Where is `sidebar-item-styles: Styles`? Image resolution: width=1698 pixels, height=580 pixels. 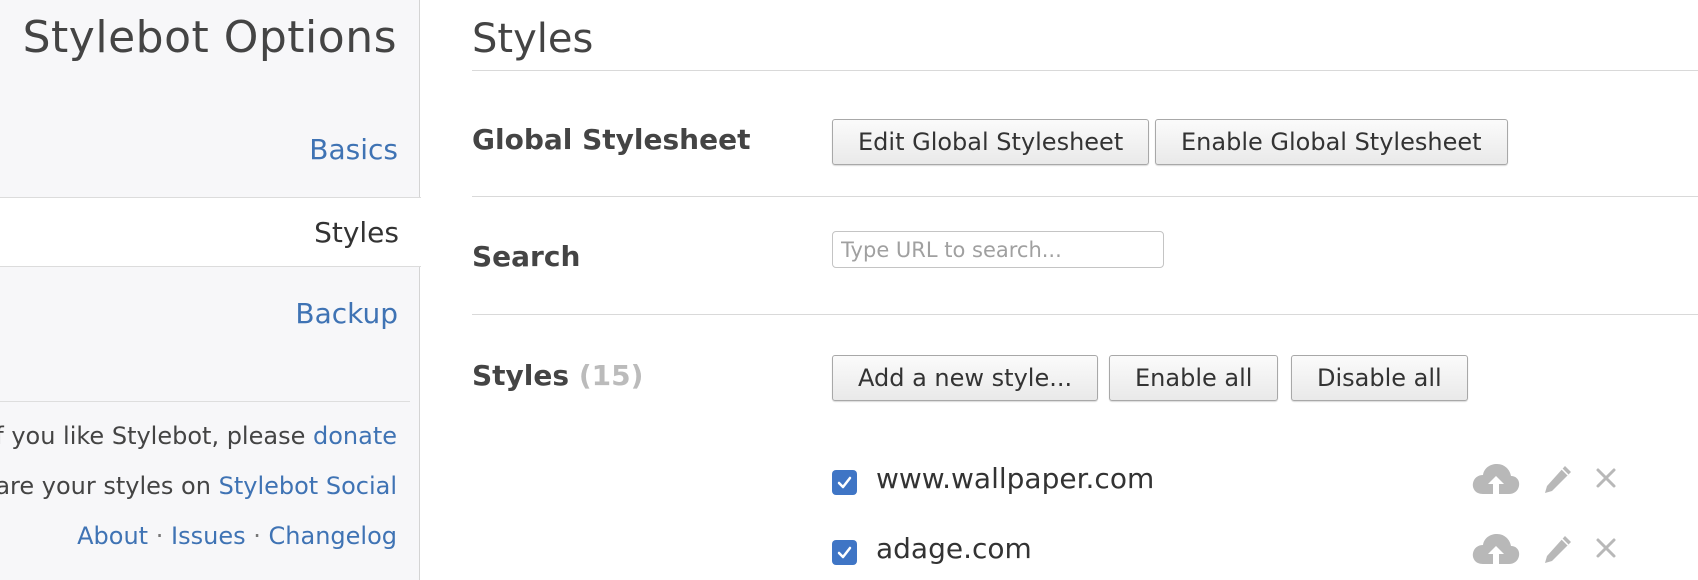
sidebar-item-styles: Styles is located at coordinates (210, 232).